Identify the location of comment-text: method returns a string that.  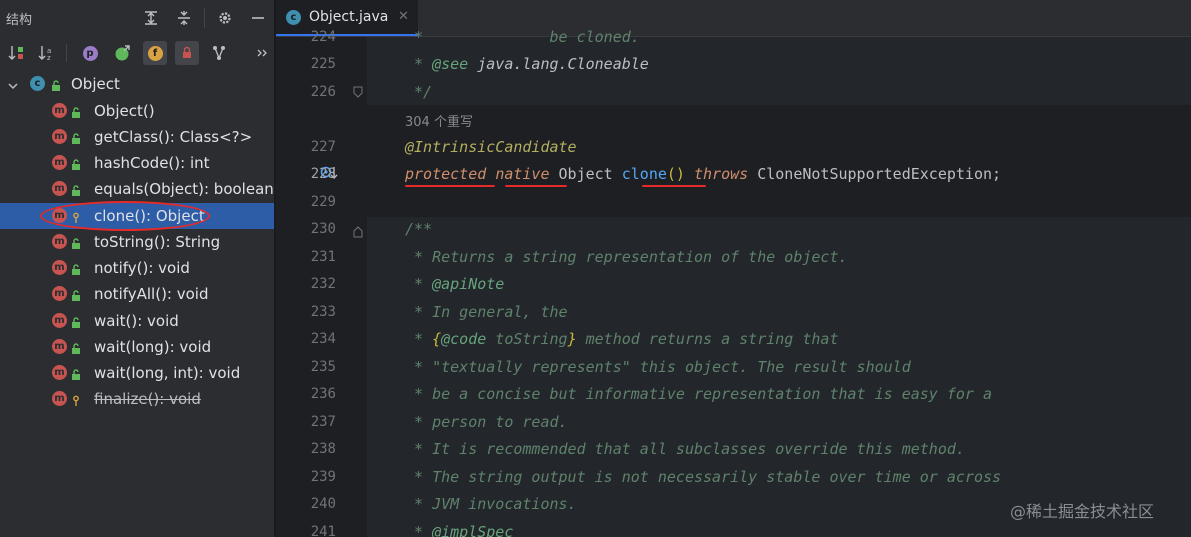
(707, 339).